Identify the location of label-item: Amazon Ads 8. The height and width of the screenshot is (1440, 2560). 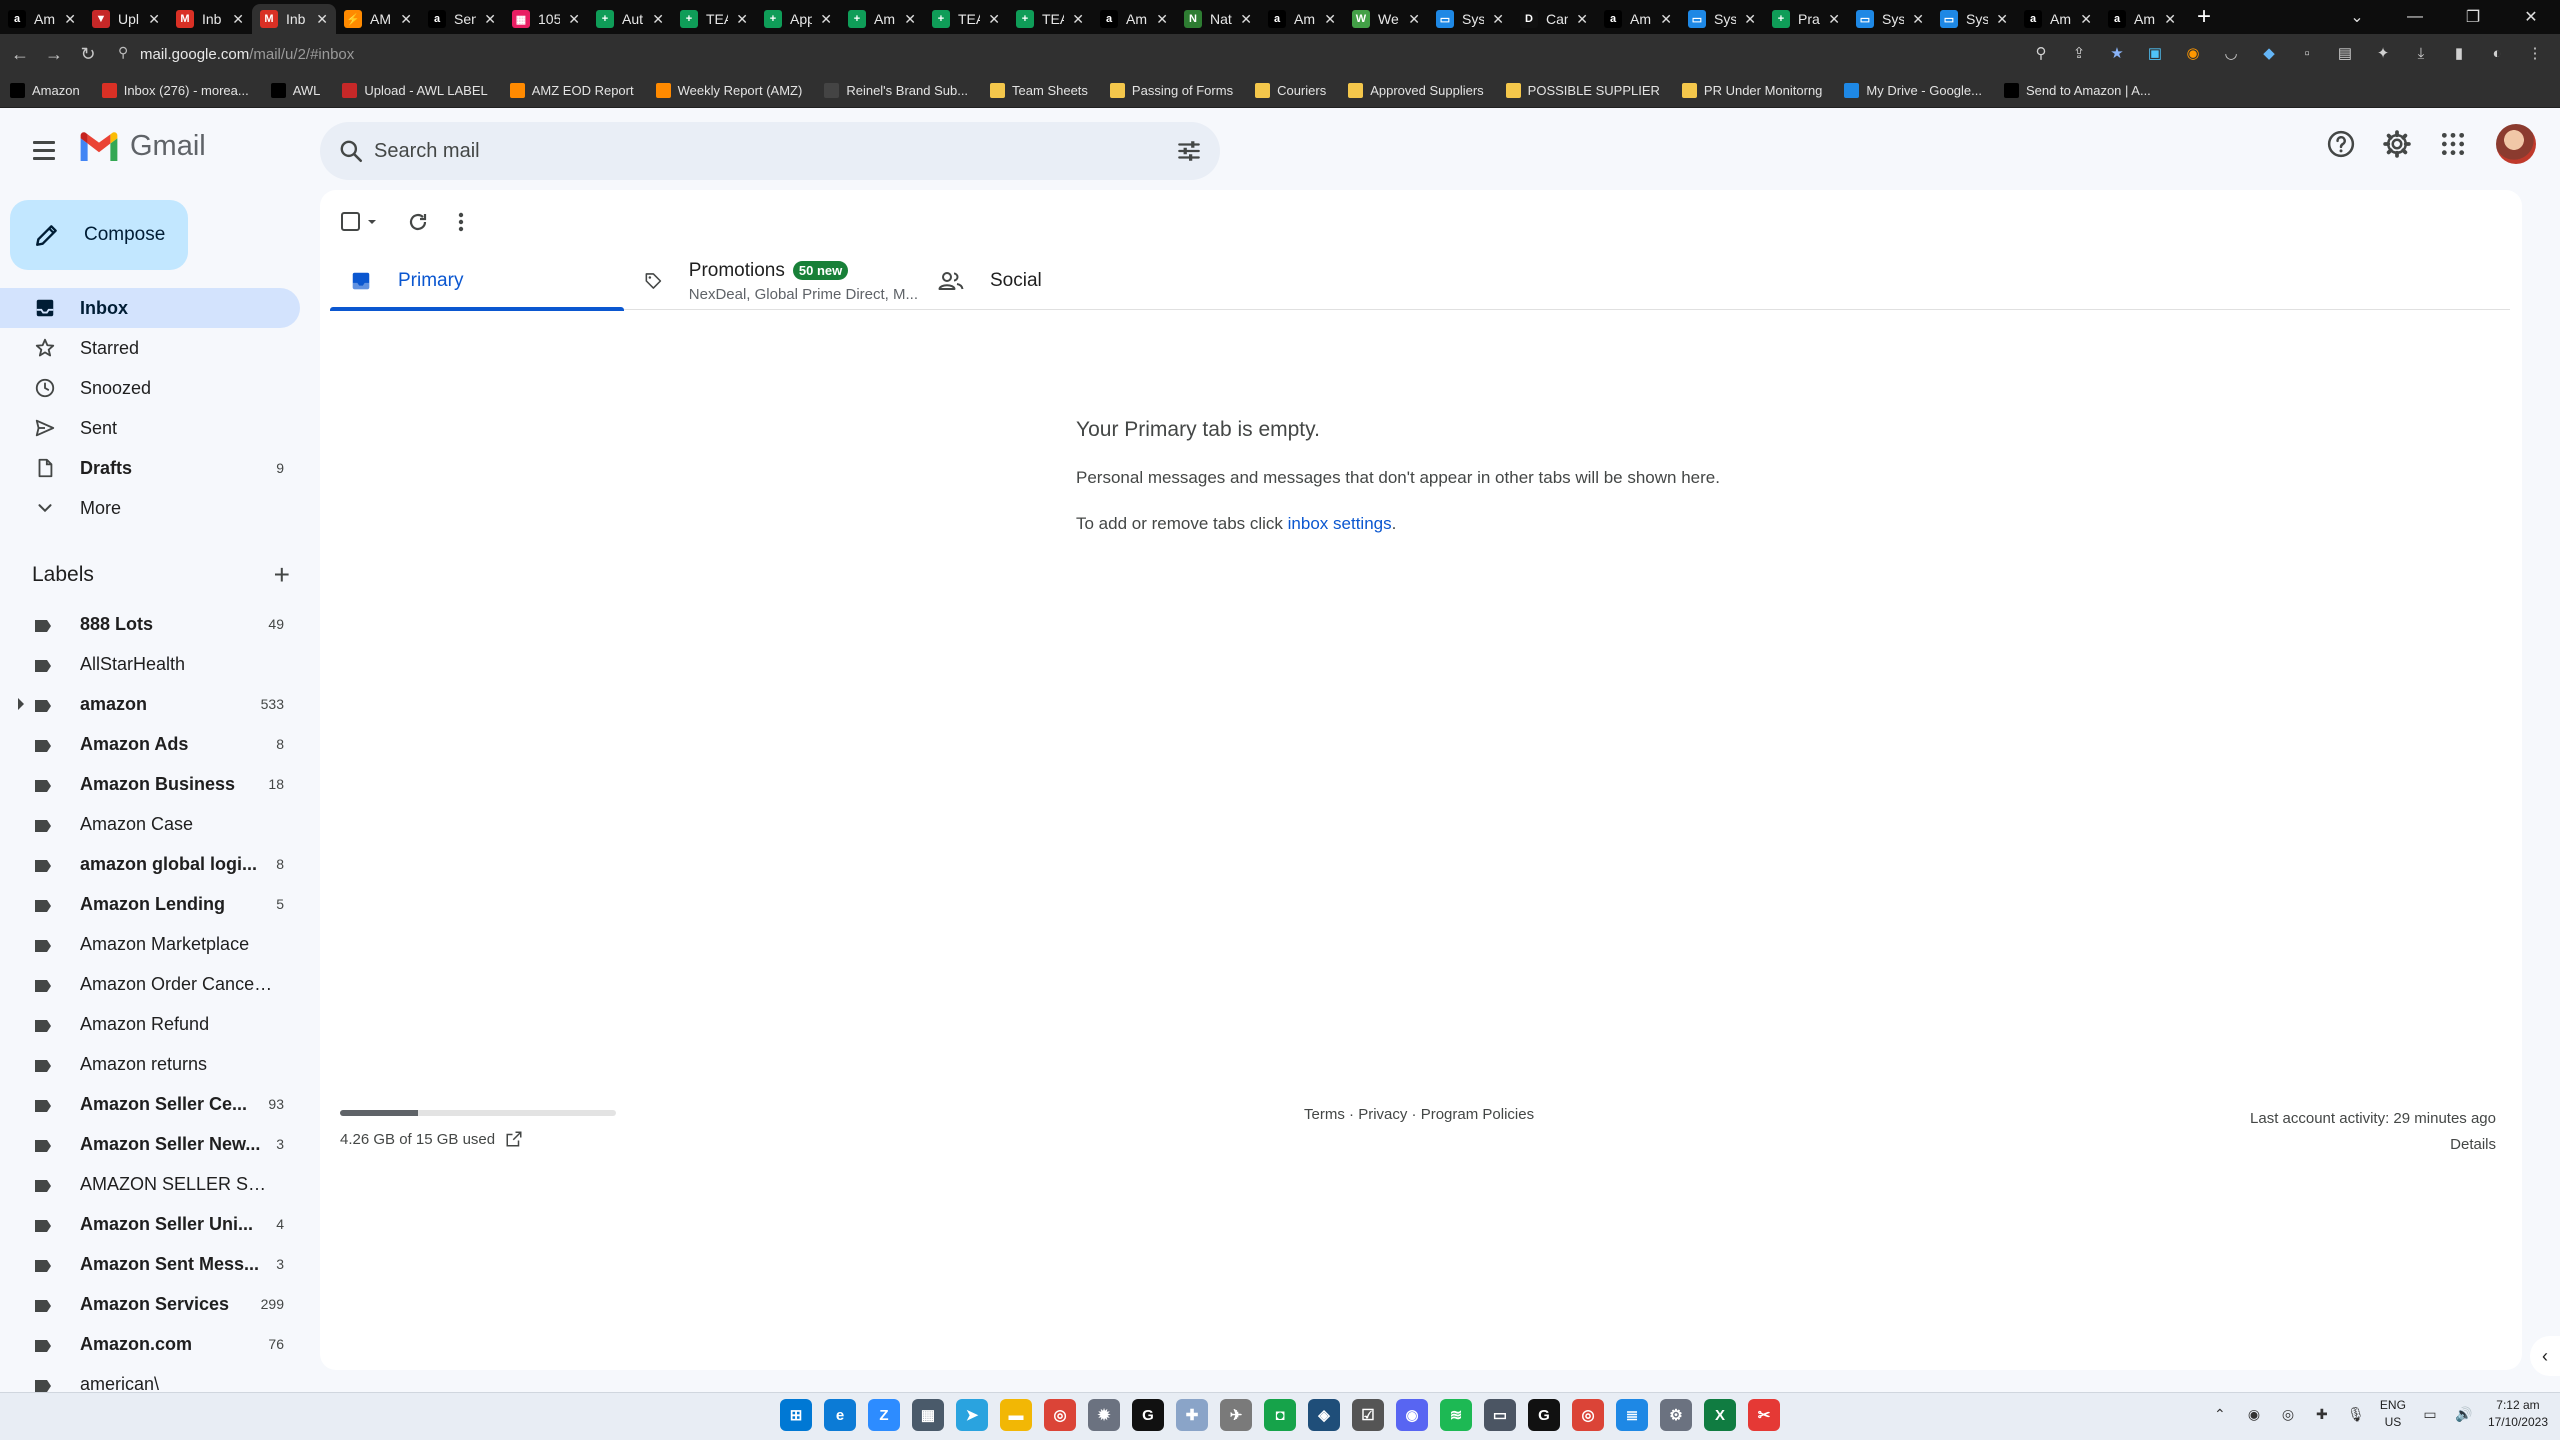
(150, 744).